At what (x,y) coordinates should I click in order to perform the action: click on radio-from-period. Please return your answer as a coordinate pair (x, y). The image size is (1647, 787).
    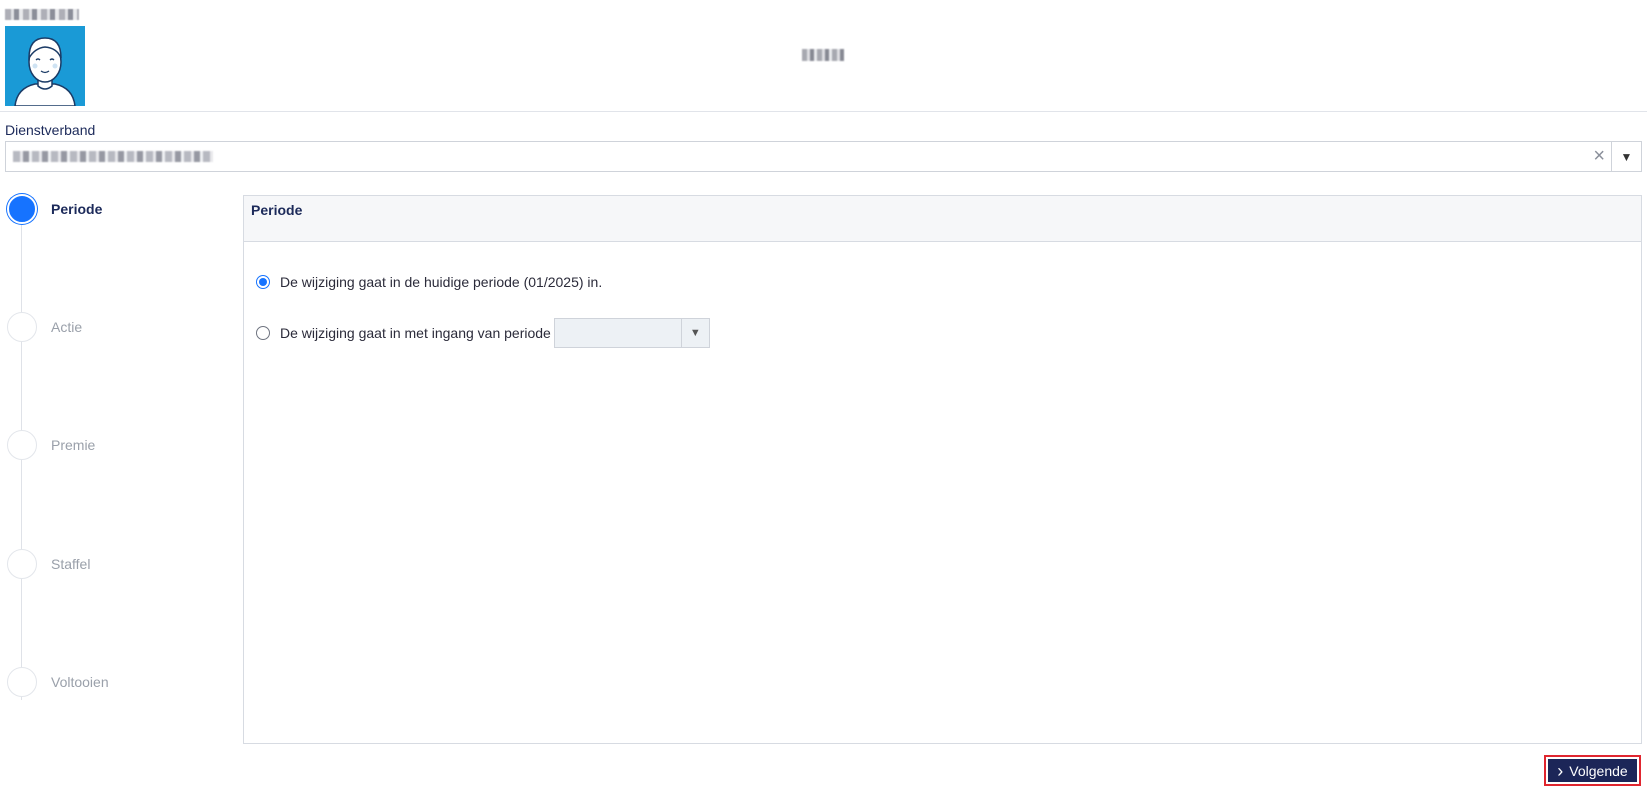
    Looking at the image, I should click on (263, 333).